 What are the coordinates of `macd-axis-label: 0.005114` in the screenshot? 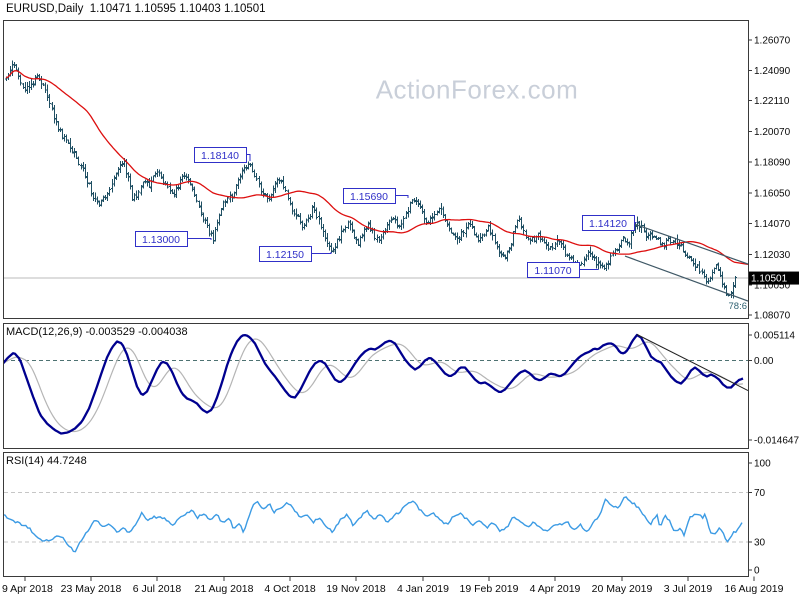 It's located at (774, 336).